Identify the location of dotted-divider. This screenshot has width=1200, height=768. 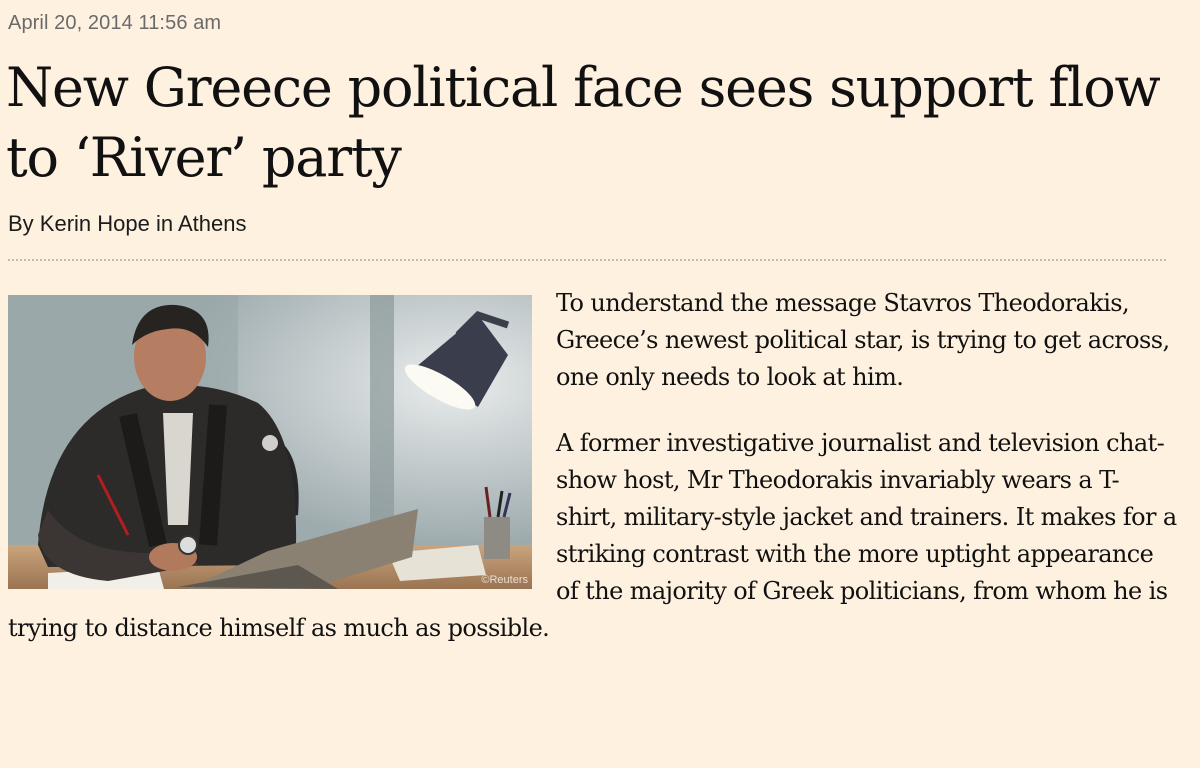
(587, 260).